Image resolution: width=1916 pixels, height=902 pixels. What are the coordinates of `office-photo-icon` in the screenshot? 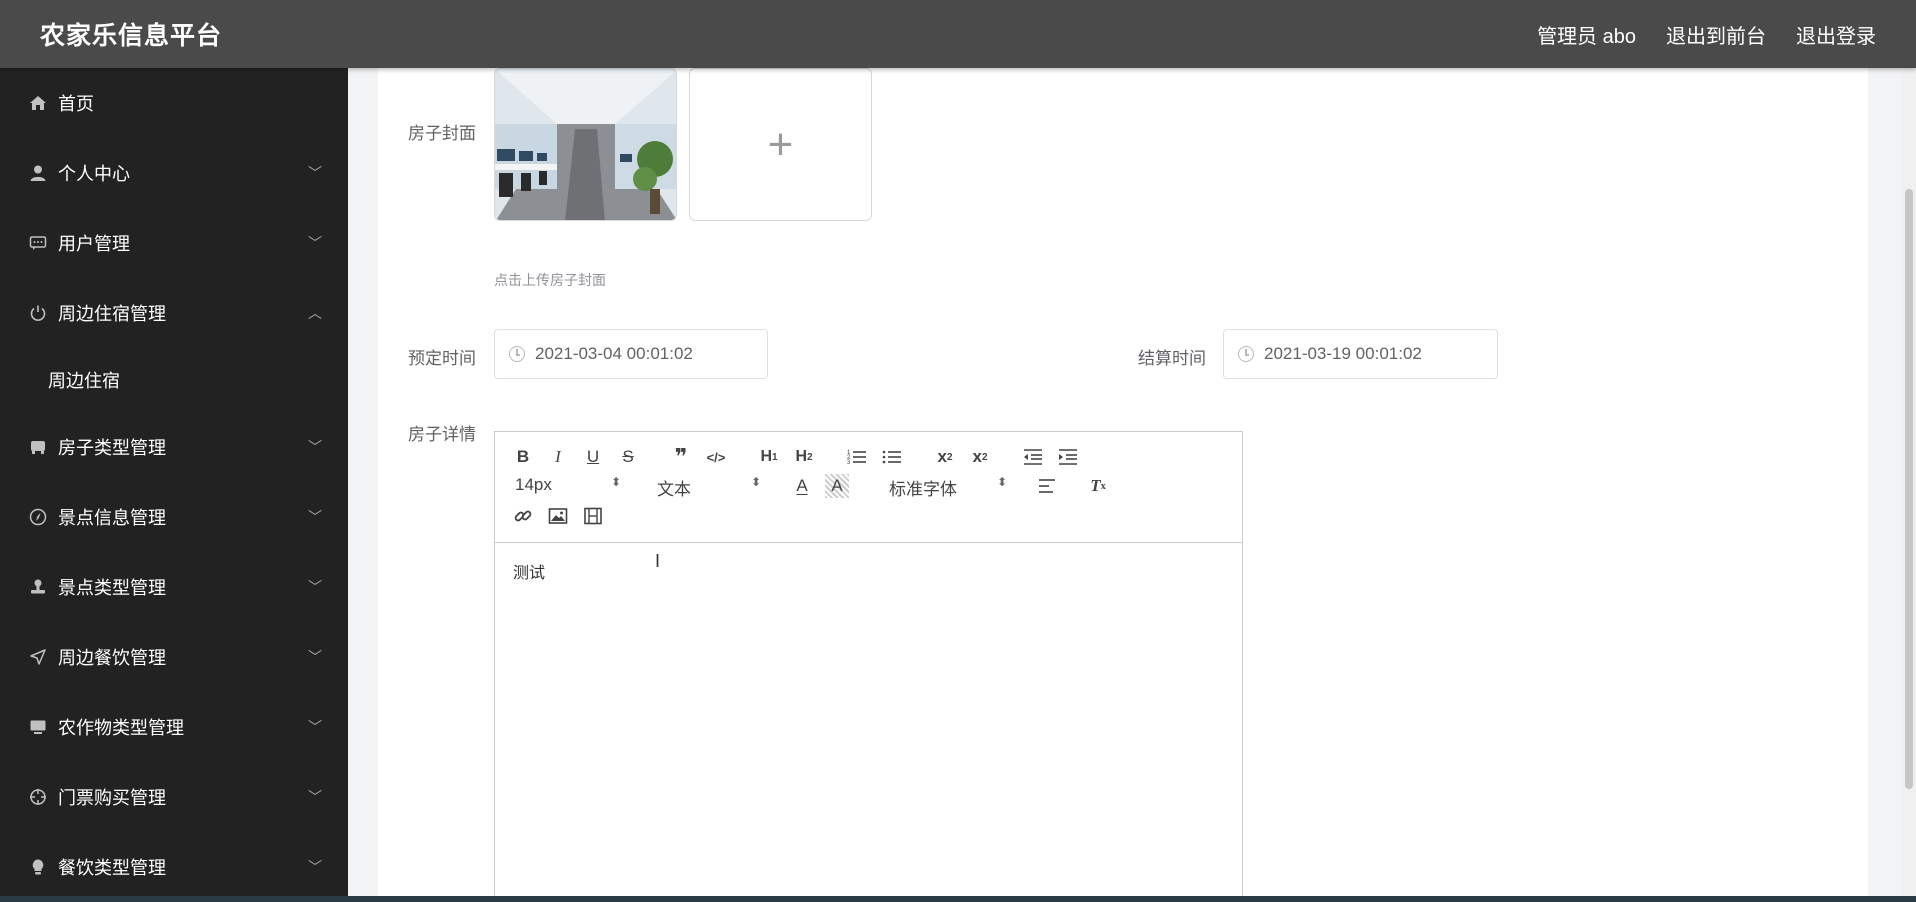 It's located at (585, 144).